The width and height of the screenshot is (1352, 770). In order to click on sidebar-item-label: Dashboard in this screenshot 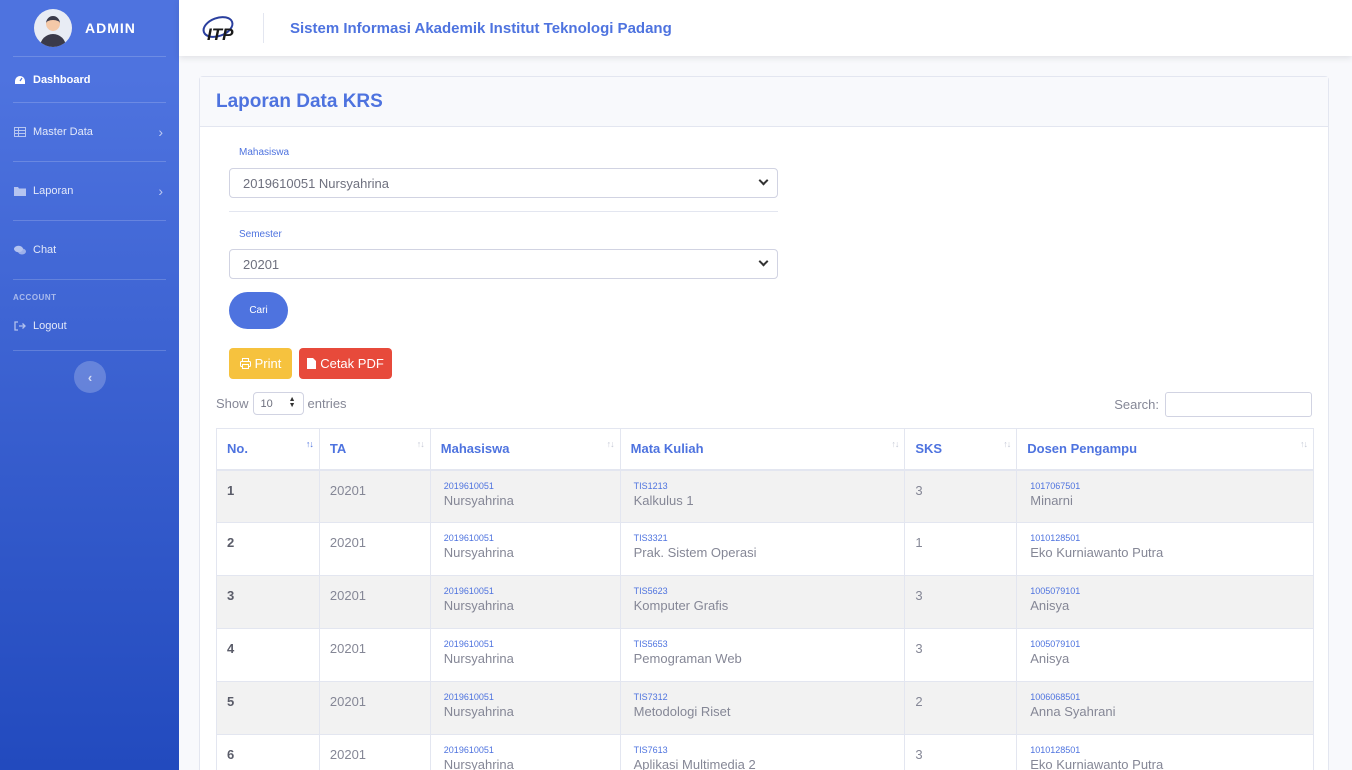, I will do `click(62, 79)`.